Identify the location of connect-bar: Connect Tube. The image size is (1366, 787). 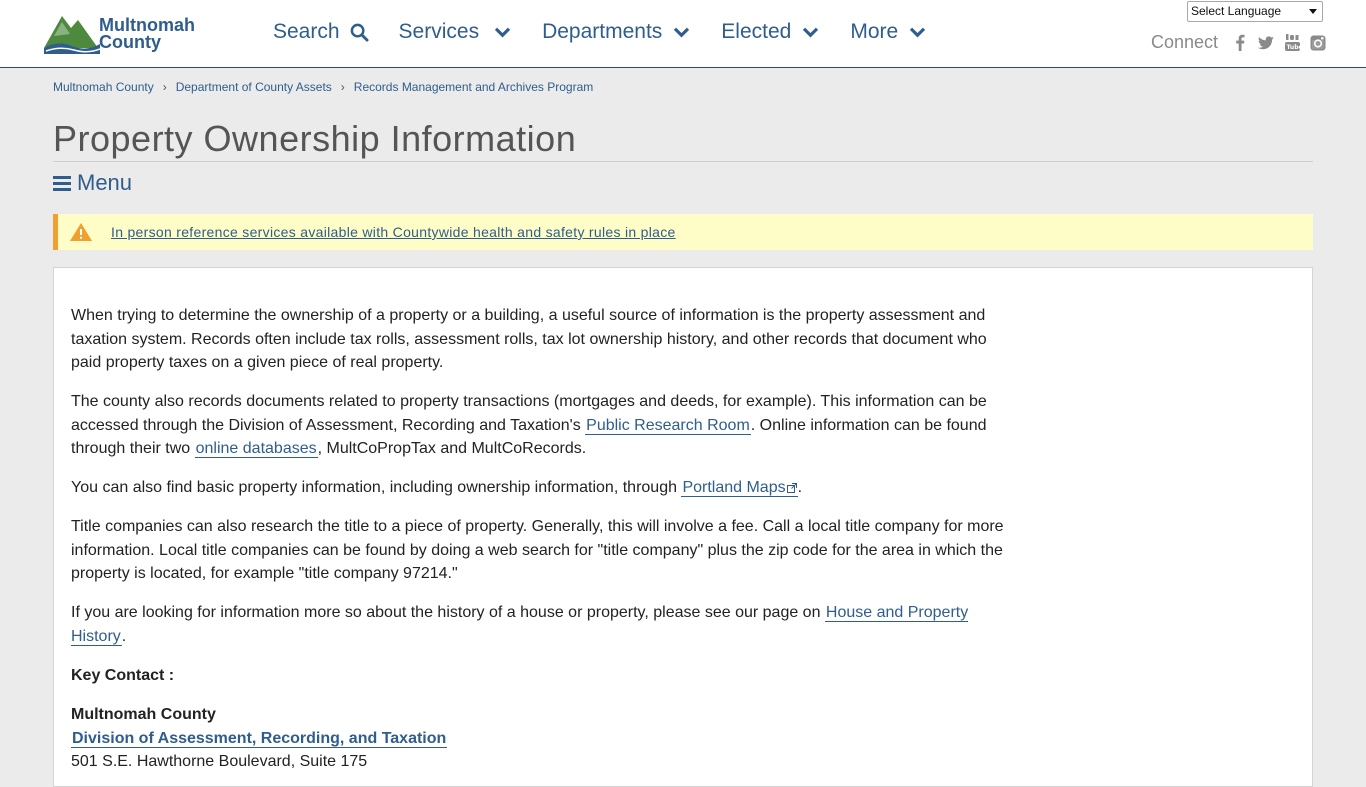
(1243, 42).